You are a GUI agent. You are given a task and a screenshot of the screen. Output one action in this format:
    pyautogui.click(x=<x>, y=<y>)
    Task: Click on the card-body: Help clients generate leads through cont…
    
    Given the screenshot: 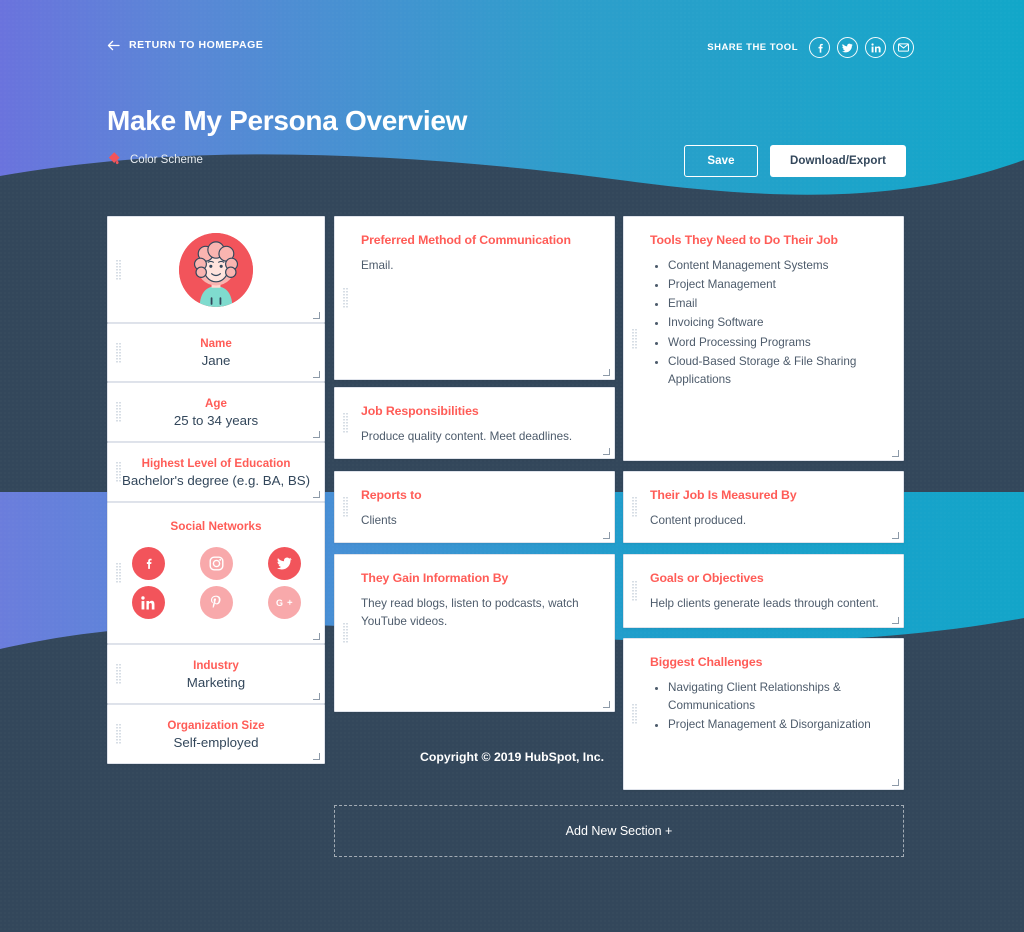 What is the action you would take?
    pyautogui.click(x=765, y=604)
    